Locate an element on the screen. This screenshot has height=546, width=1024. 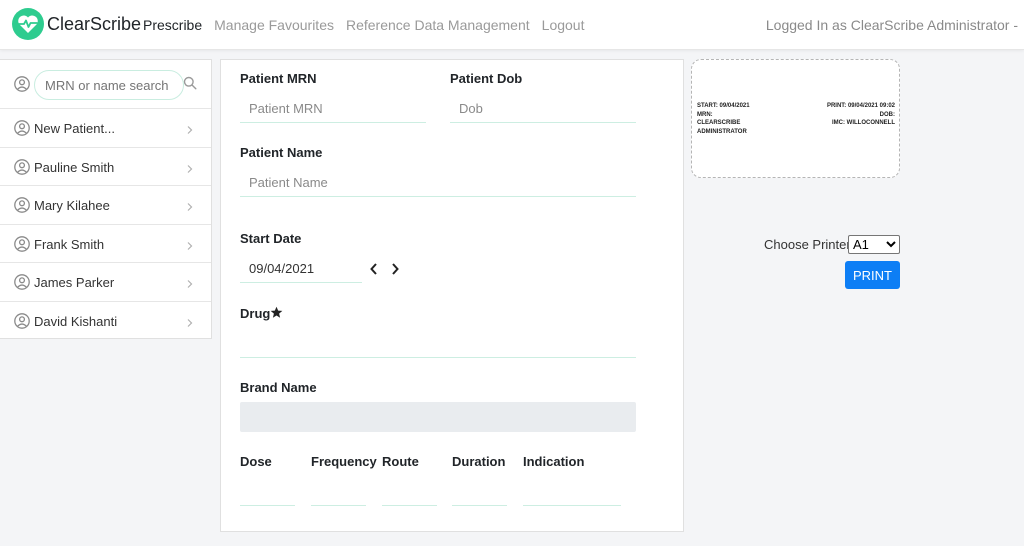
drug-input is located at coordinates (438, 343).